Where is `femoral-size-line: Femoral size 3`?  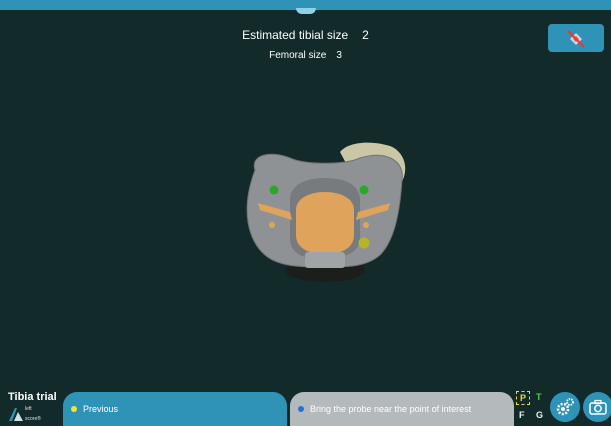
femoral-size-line: Femoral size 3 is located at coordinates (305, 55).